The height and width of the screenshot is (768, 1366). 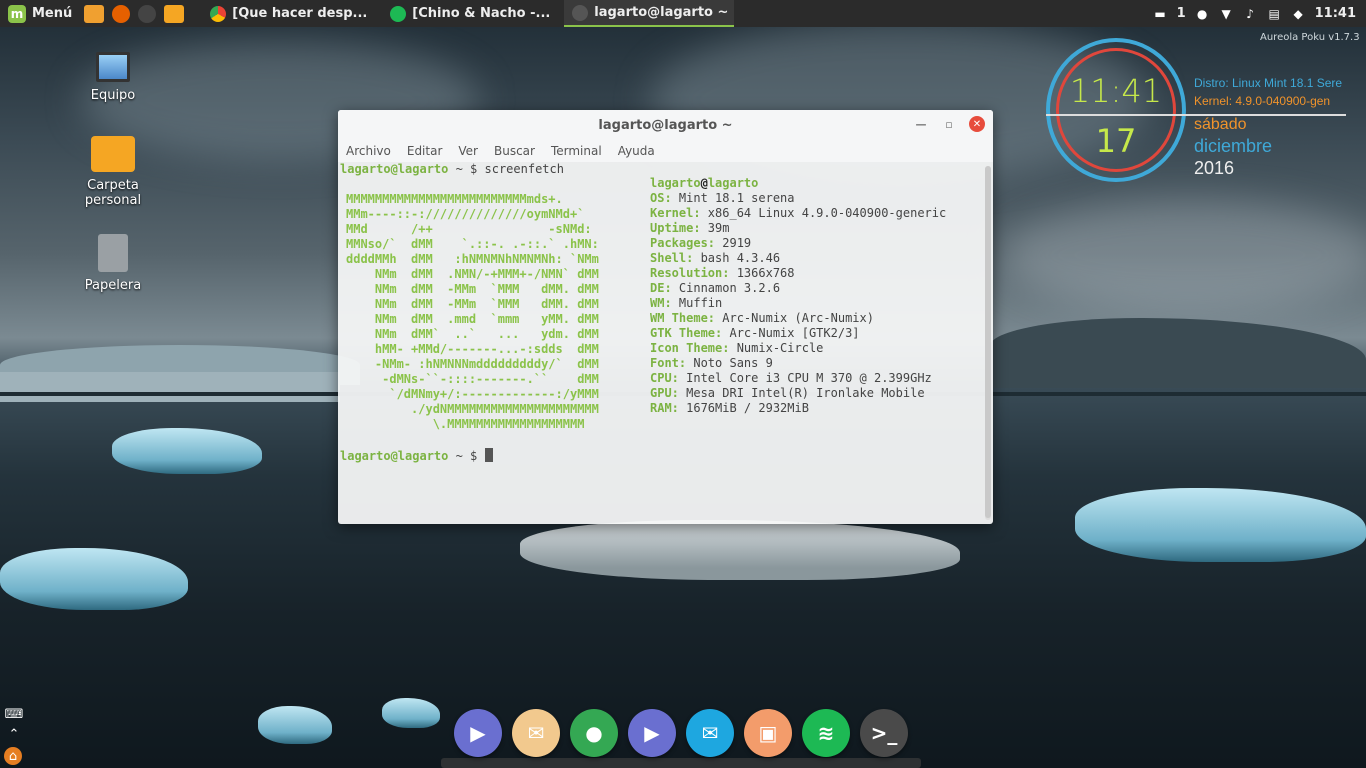 I want to click on clipboard-icon: ▤, so click(x=1274, y=14).